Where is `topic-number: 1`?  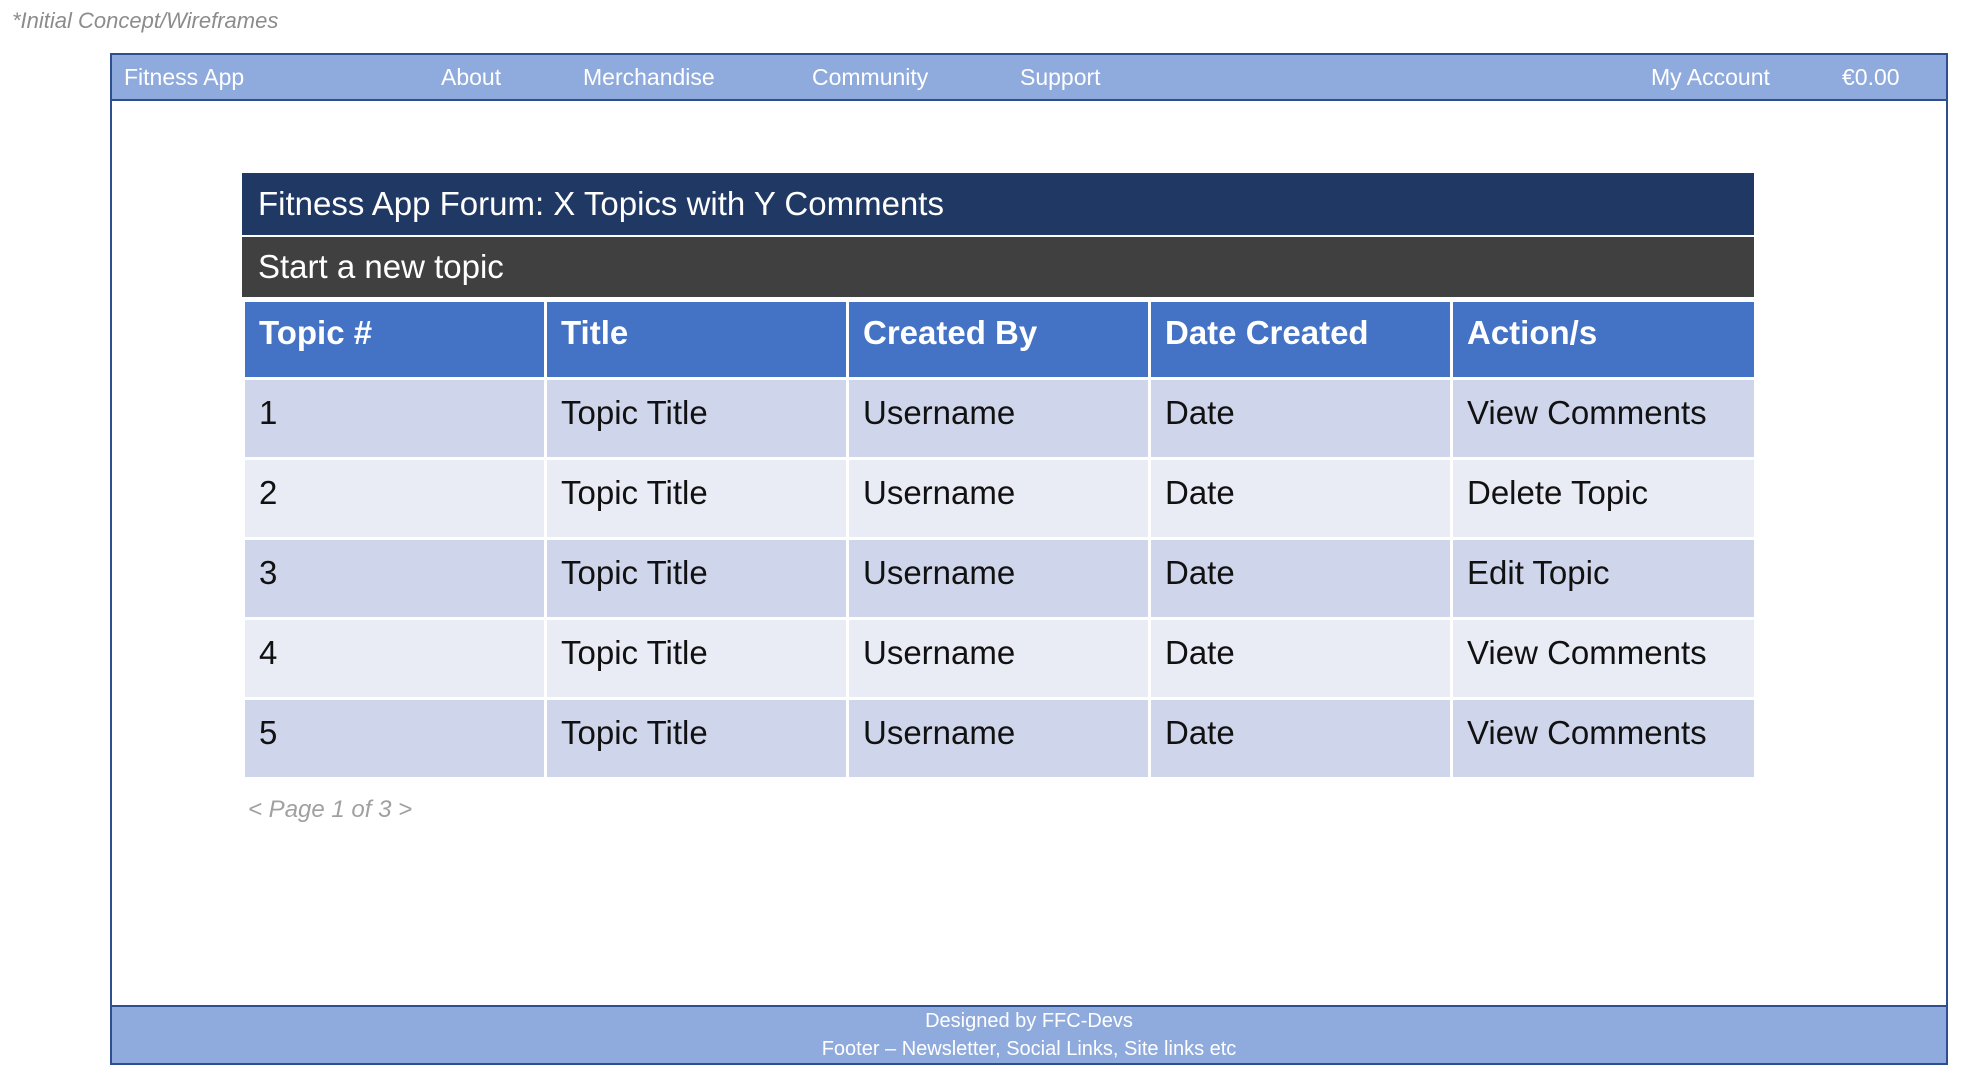 topic-number: 1 is located at coordinates (394, 418).